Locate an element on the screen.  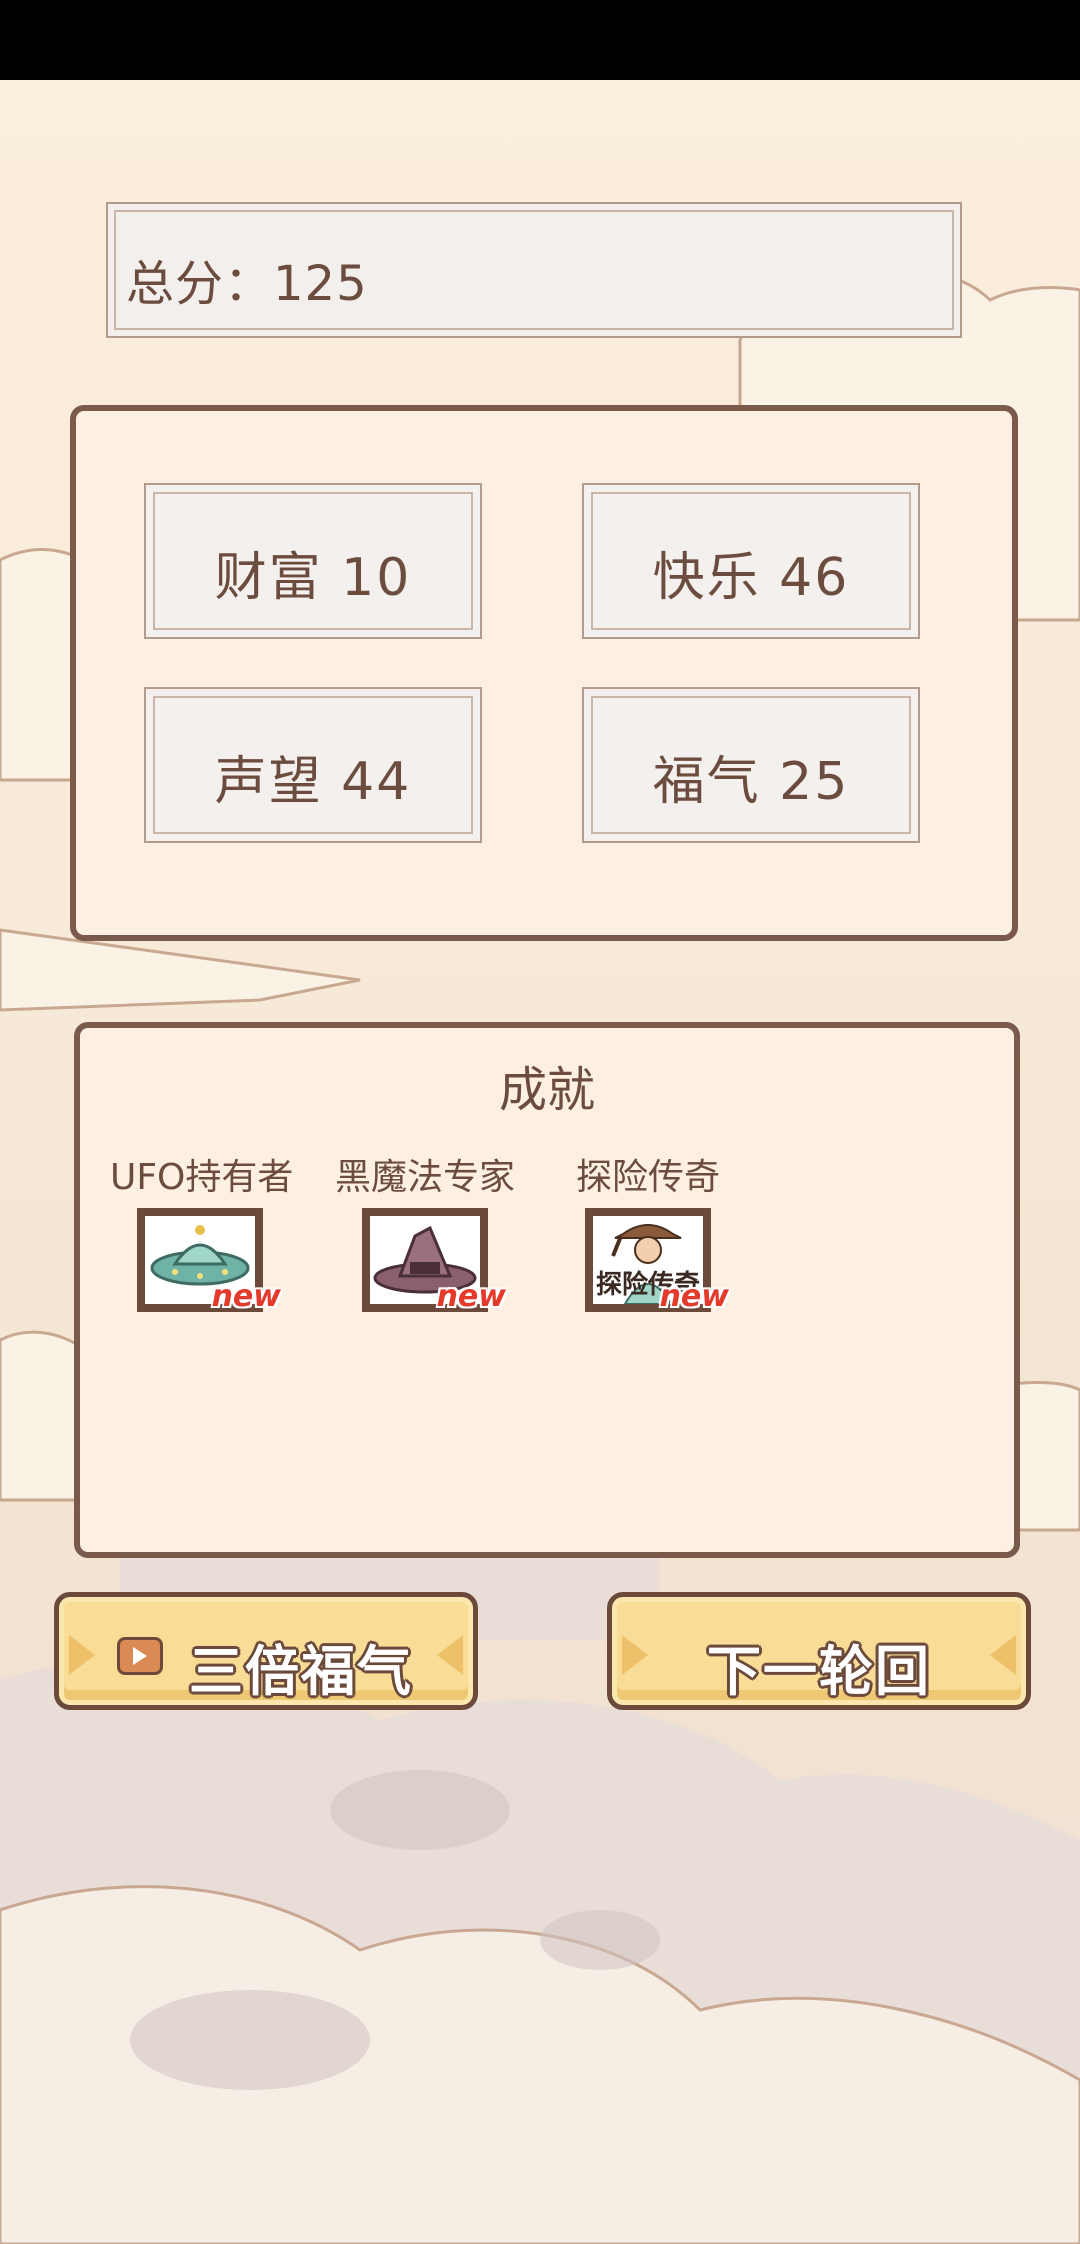
total-score-box: 总分：125 is located at coordinates (534, 270).